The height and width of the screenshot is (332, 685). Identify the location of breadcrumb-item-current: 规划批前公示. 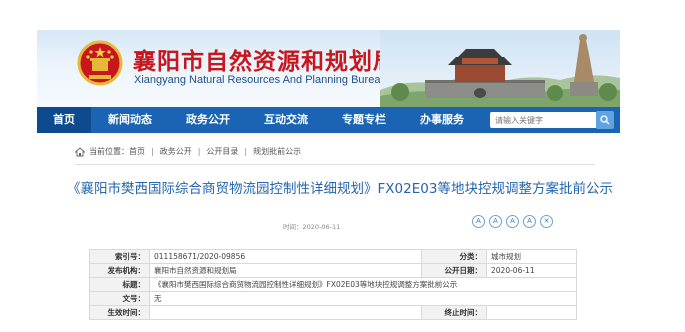
(277, 151).